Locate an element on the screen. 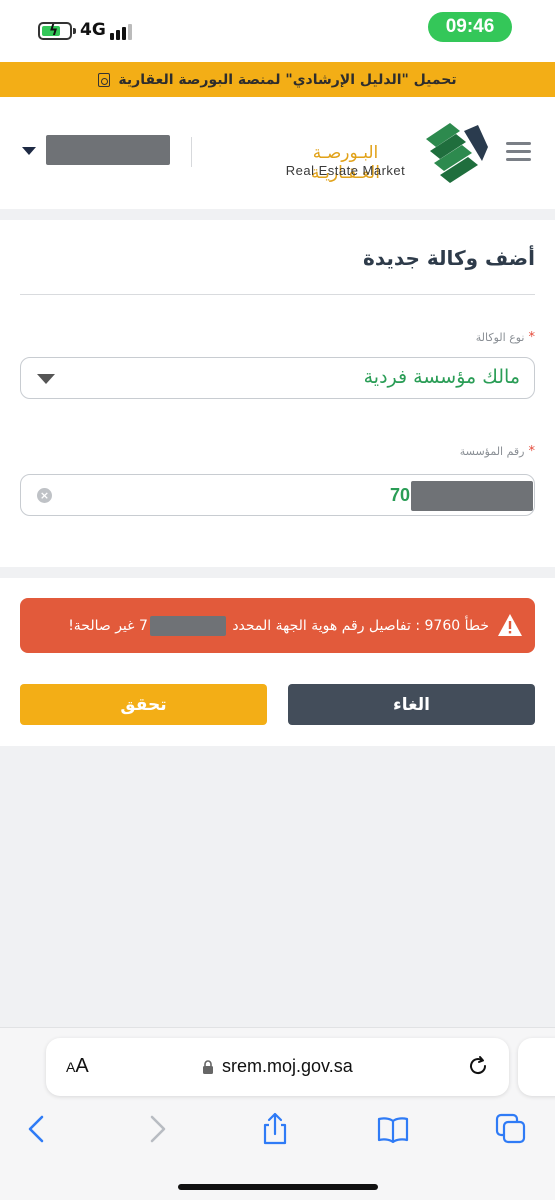  share-icon is located at coordinates (275, 1129).